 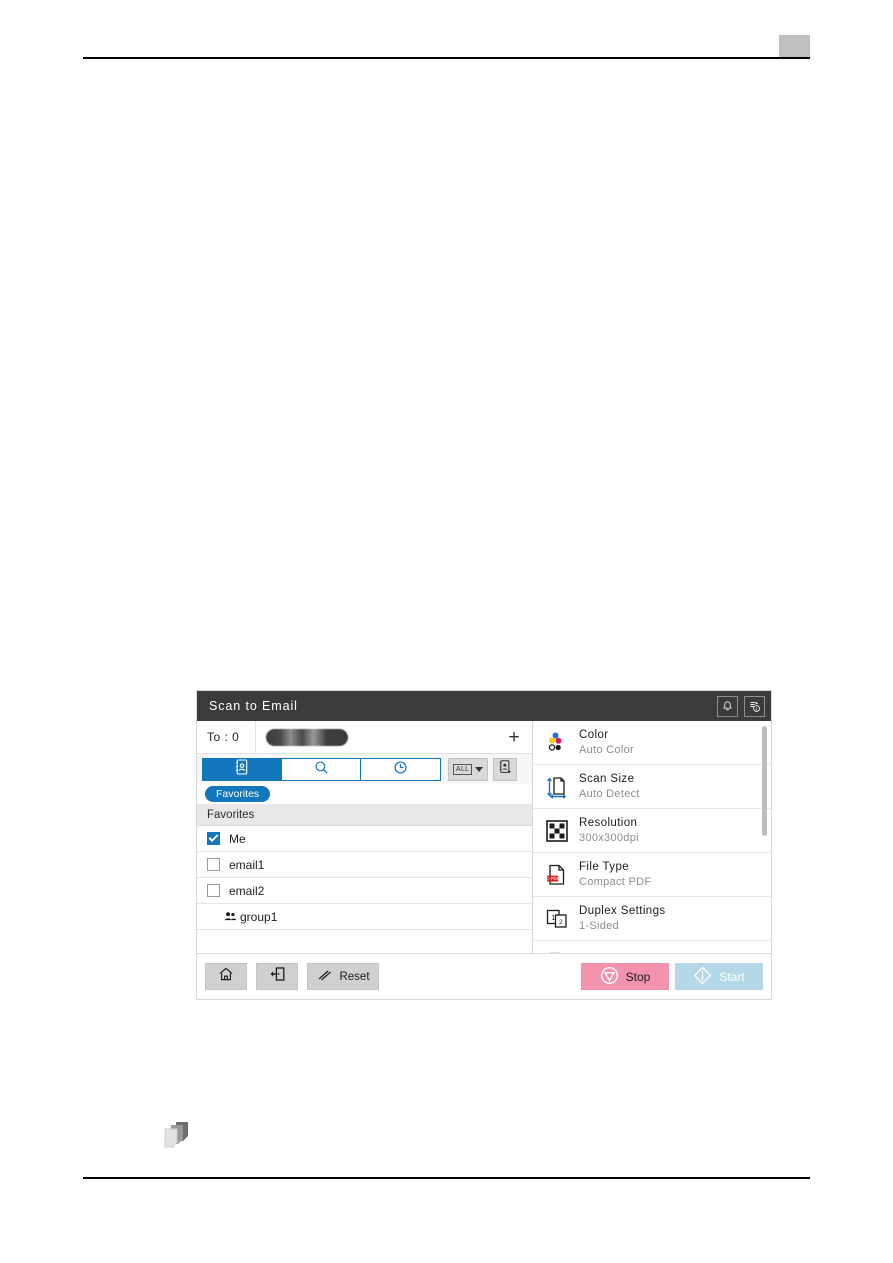 I want to click on svg-text: C-PDF, so click(x=553, y=878).